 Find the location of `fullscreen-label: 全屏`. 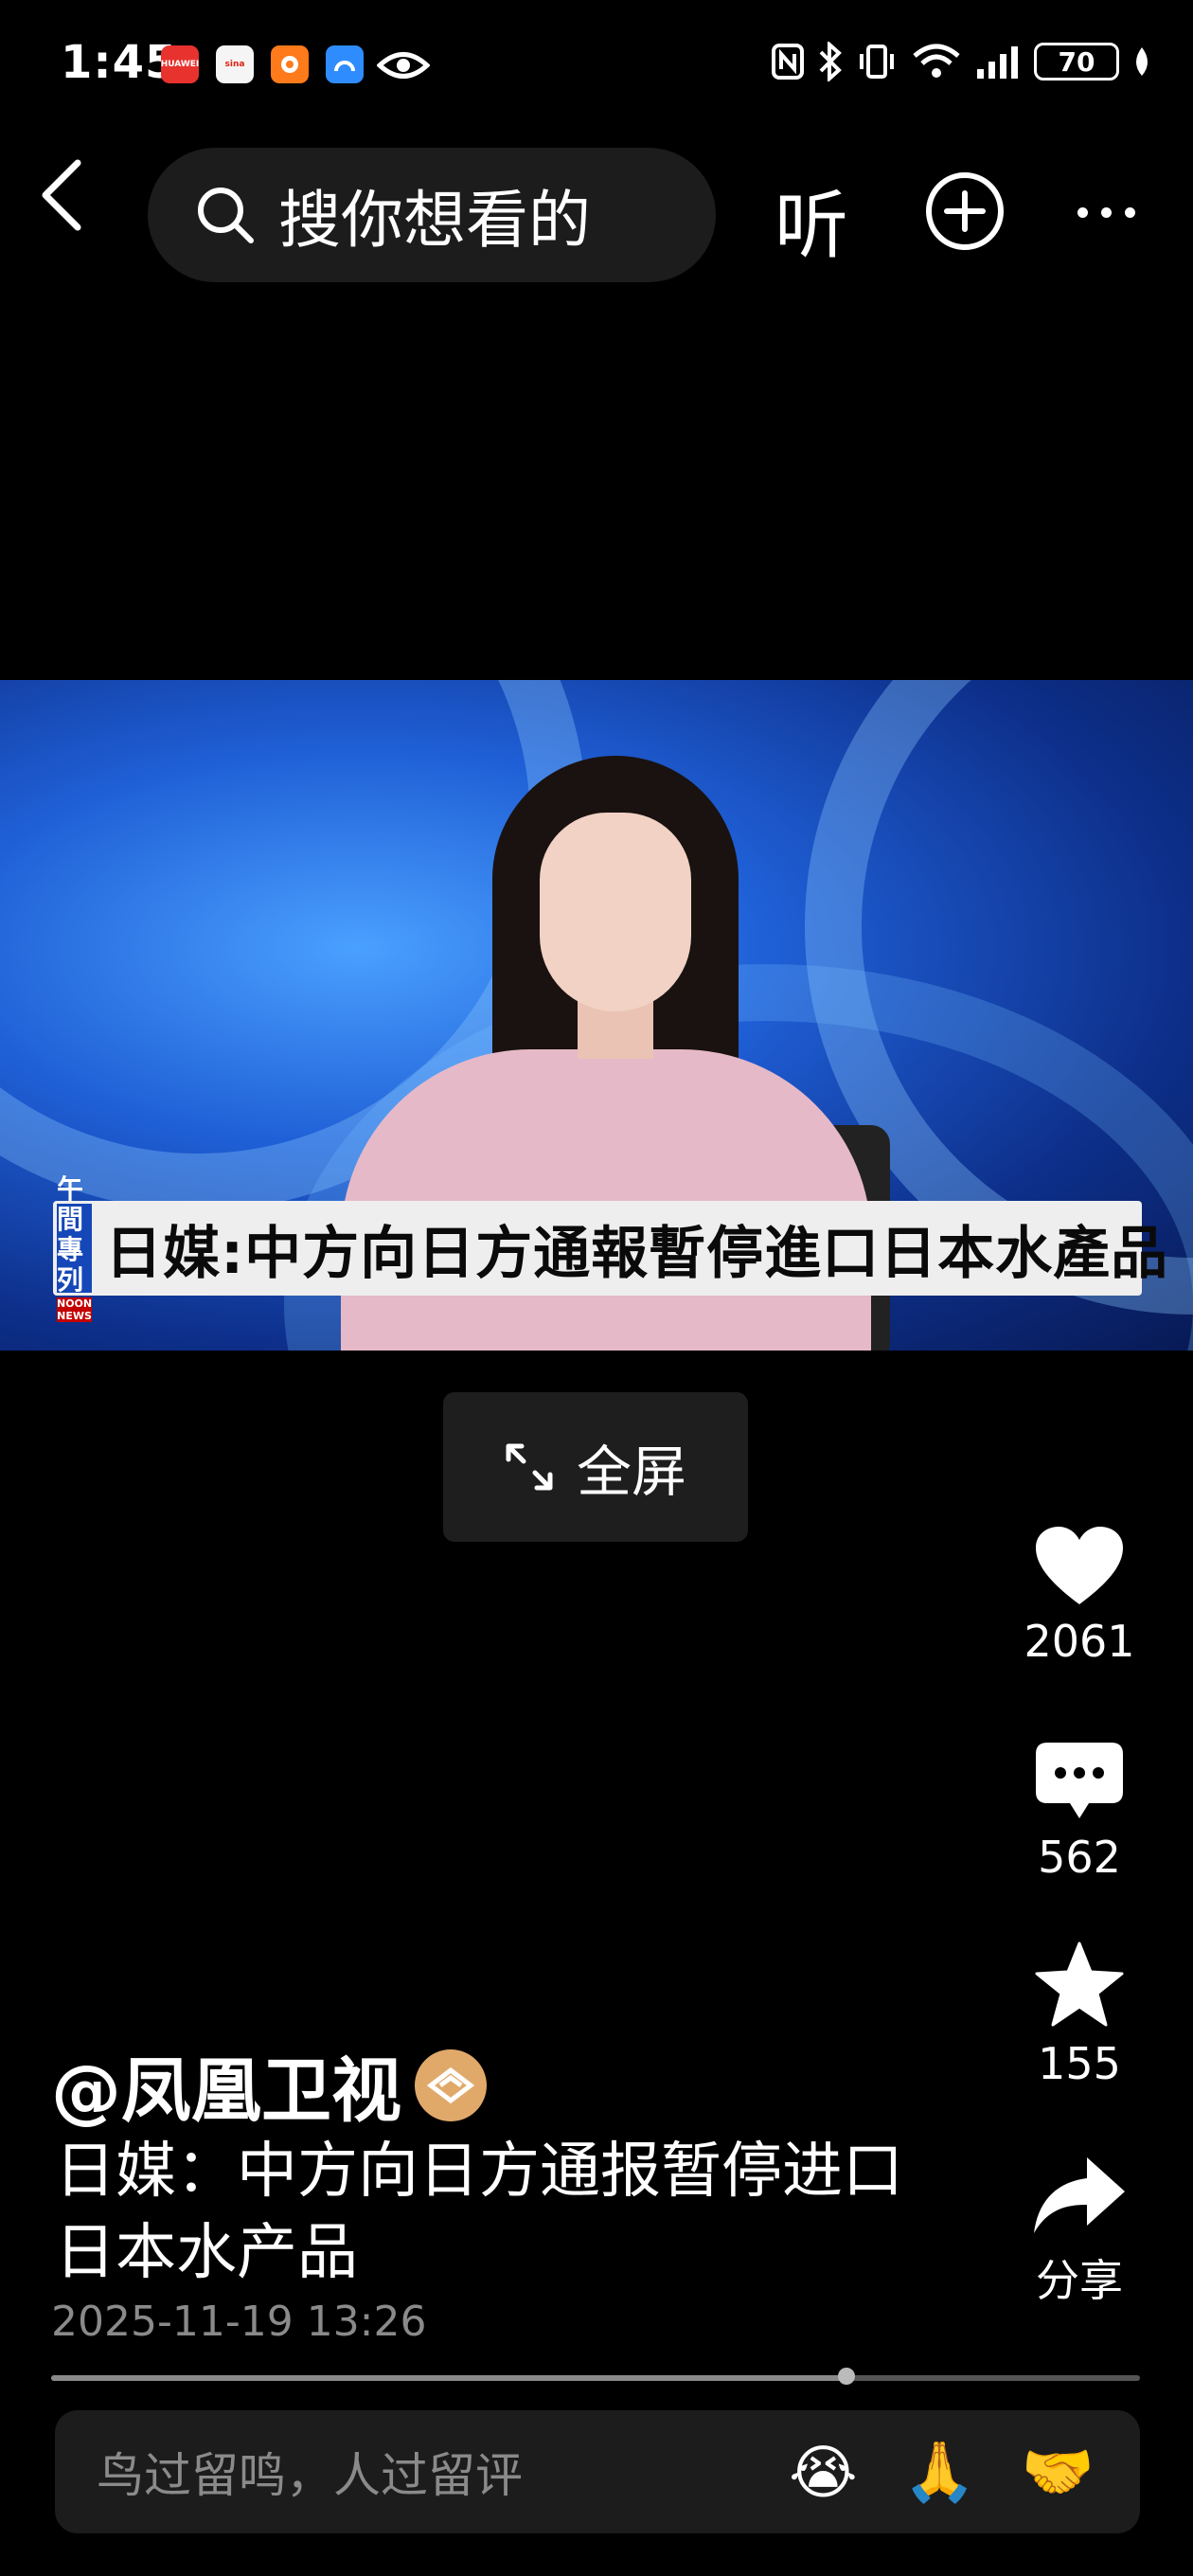

fullscreen-label: 全屏 is located at coordinates (631, 1472).